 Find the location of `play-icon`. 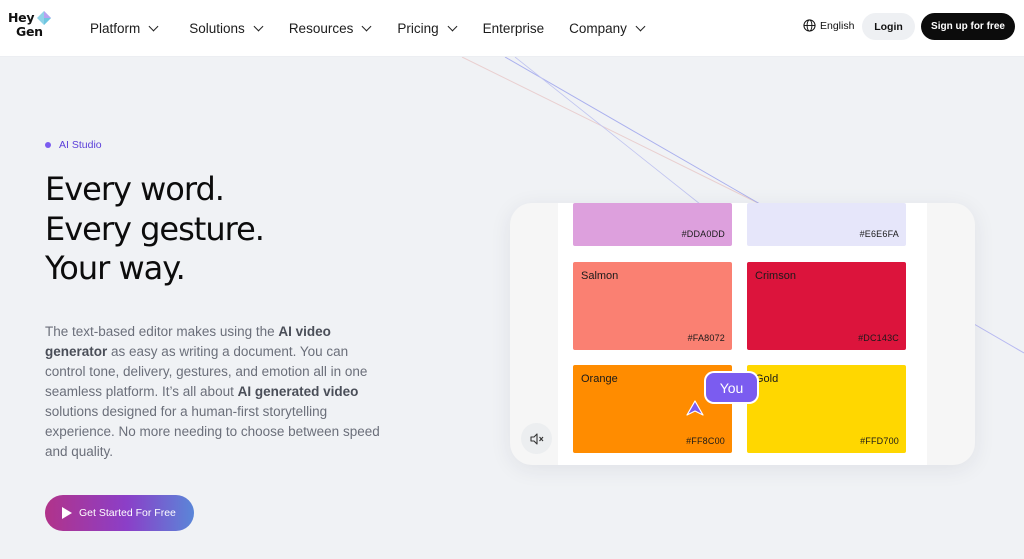

play-icon is located at coordinates (67, 513).